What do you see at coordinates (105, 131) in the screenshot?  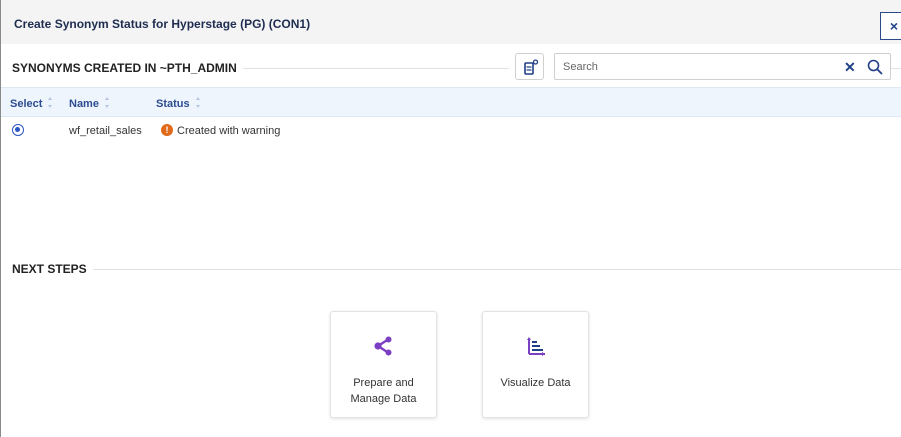 I see `synonym-name: wf_retail_sales` at bounding box center [105, 131].